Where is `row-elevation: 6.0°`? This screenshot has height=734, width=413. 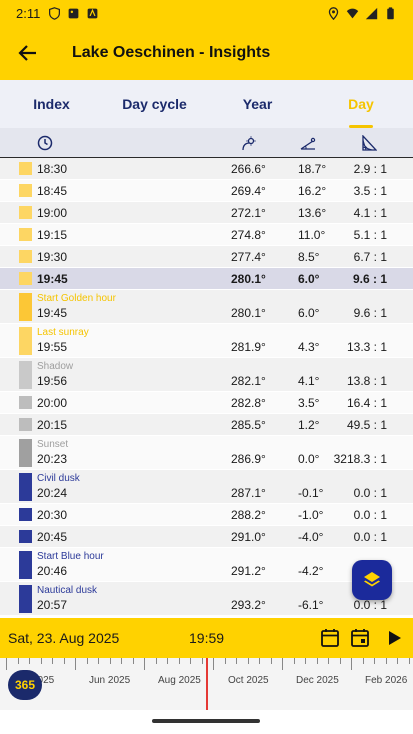
row-elevation: 6.0° is located at coordinates (309, 313).